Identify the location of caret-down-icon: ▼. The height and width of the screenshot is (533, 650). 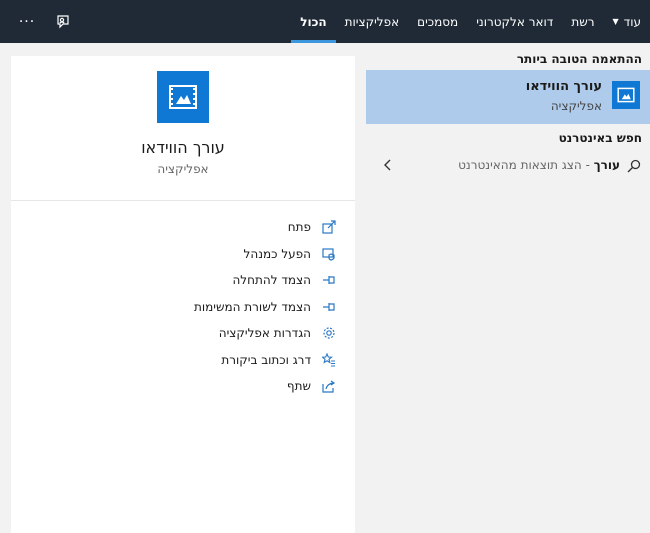
(615, 21).